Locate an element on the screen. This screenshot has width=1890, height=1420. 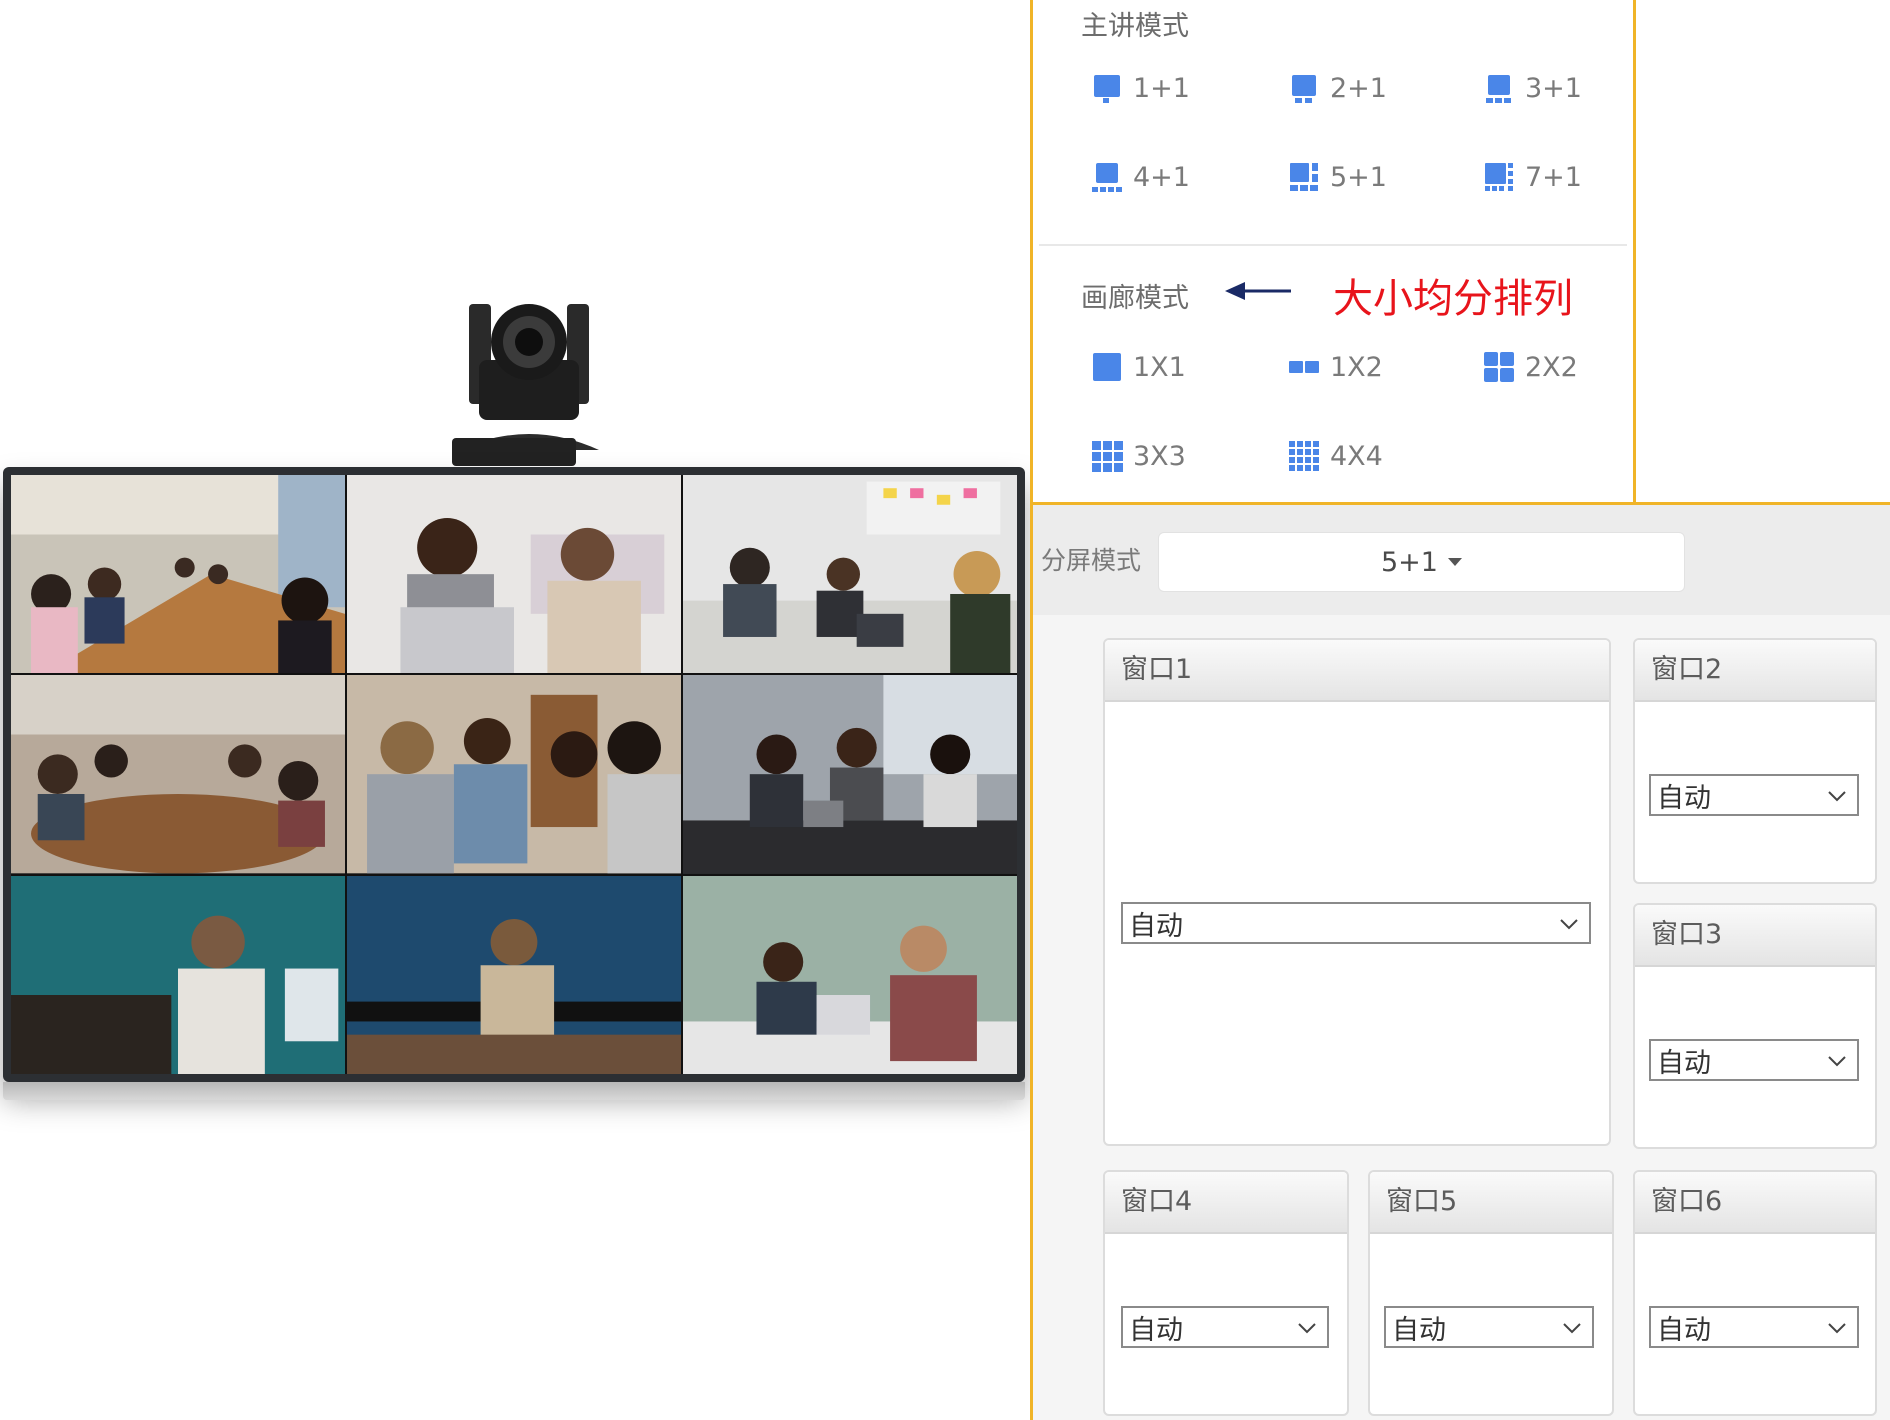
window-5-panel: 窗口5 自动 is located at coordinates (1491, 1293).